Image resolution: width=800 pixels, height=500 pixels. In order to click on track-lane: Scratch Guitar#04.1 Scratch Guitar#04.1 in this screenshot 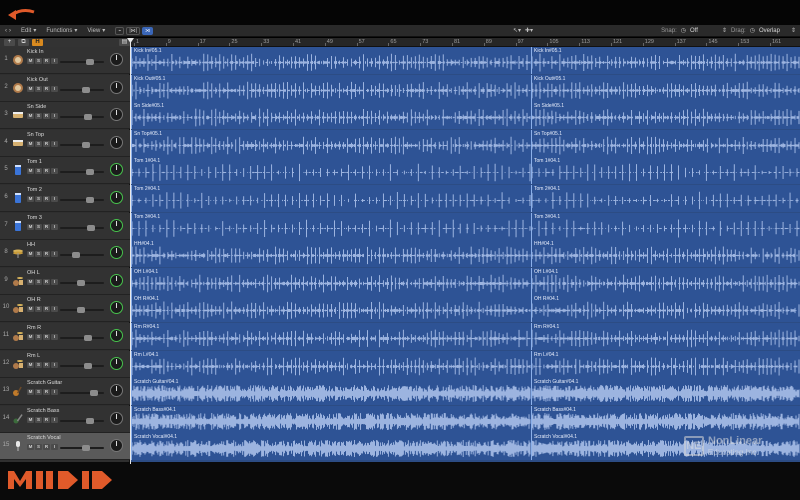, I will do `click(465, 392)`.